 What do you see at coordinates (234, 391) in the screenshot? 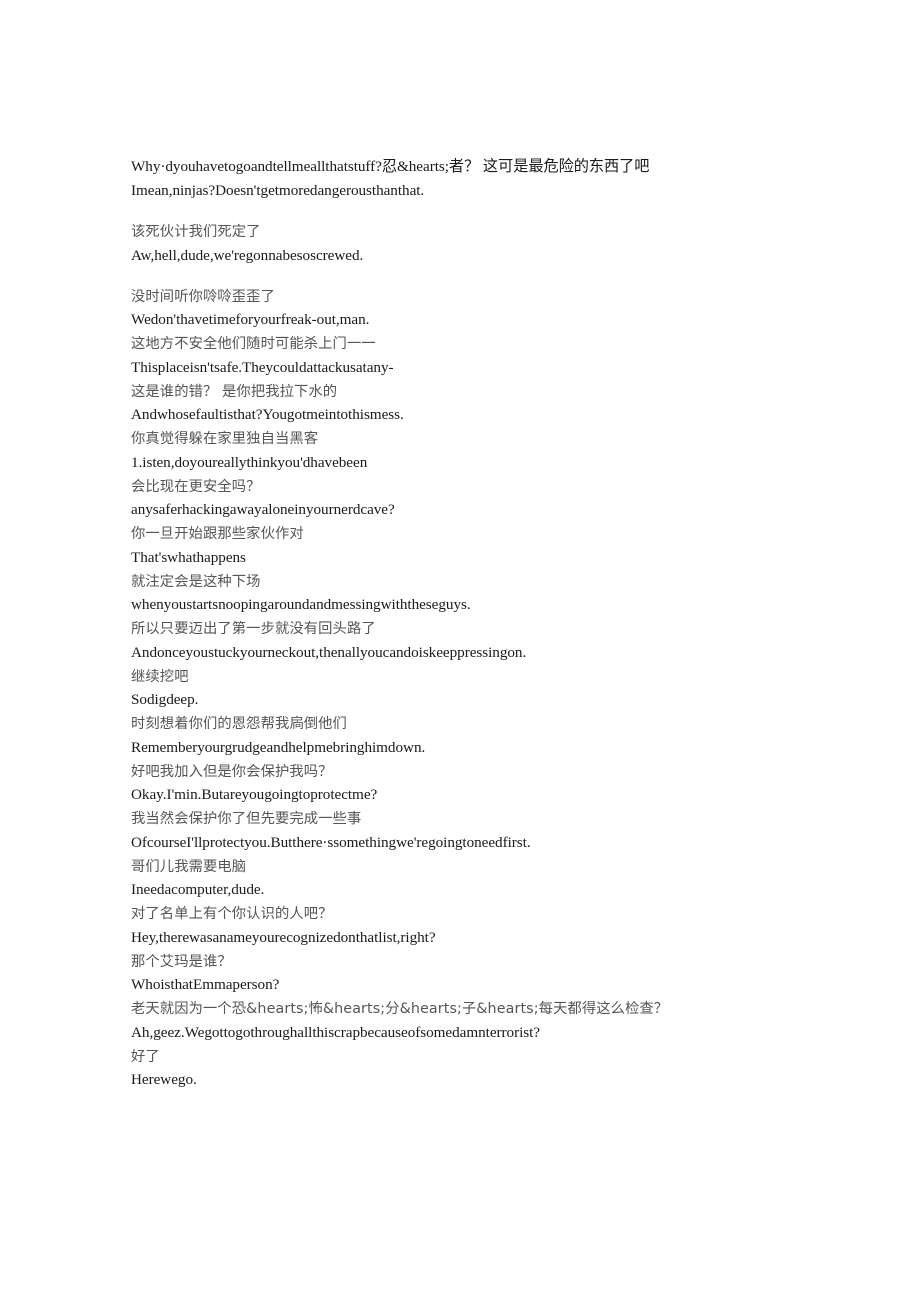
I see `transcript-line-chinese: 这是谁的错？ 是你把我拉下水的` at bounding box center [234, 391].